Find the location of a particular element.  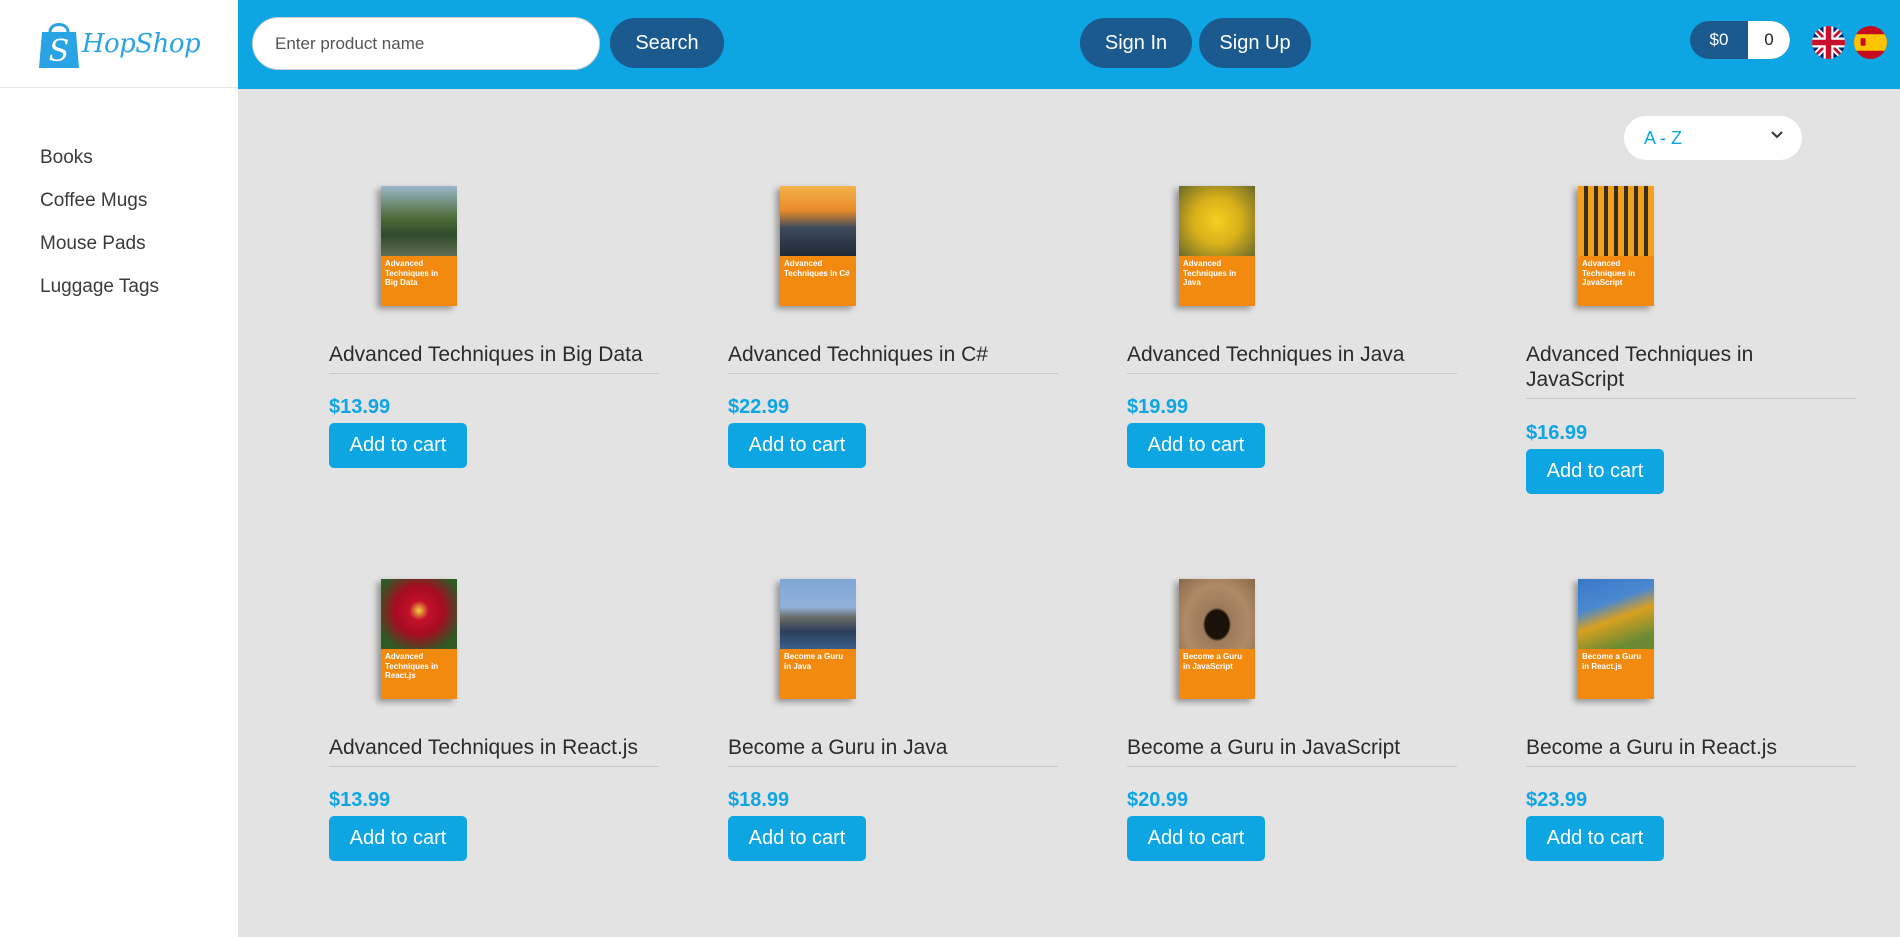

chevron-down-icon is located at coordinates (1777, 135).